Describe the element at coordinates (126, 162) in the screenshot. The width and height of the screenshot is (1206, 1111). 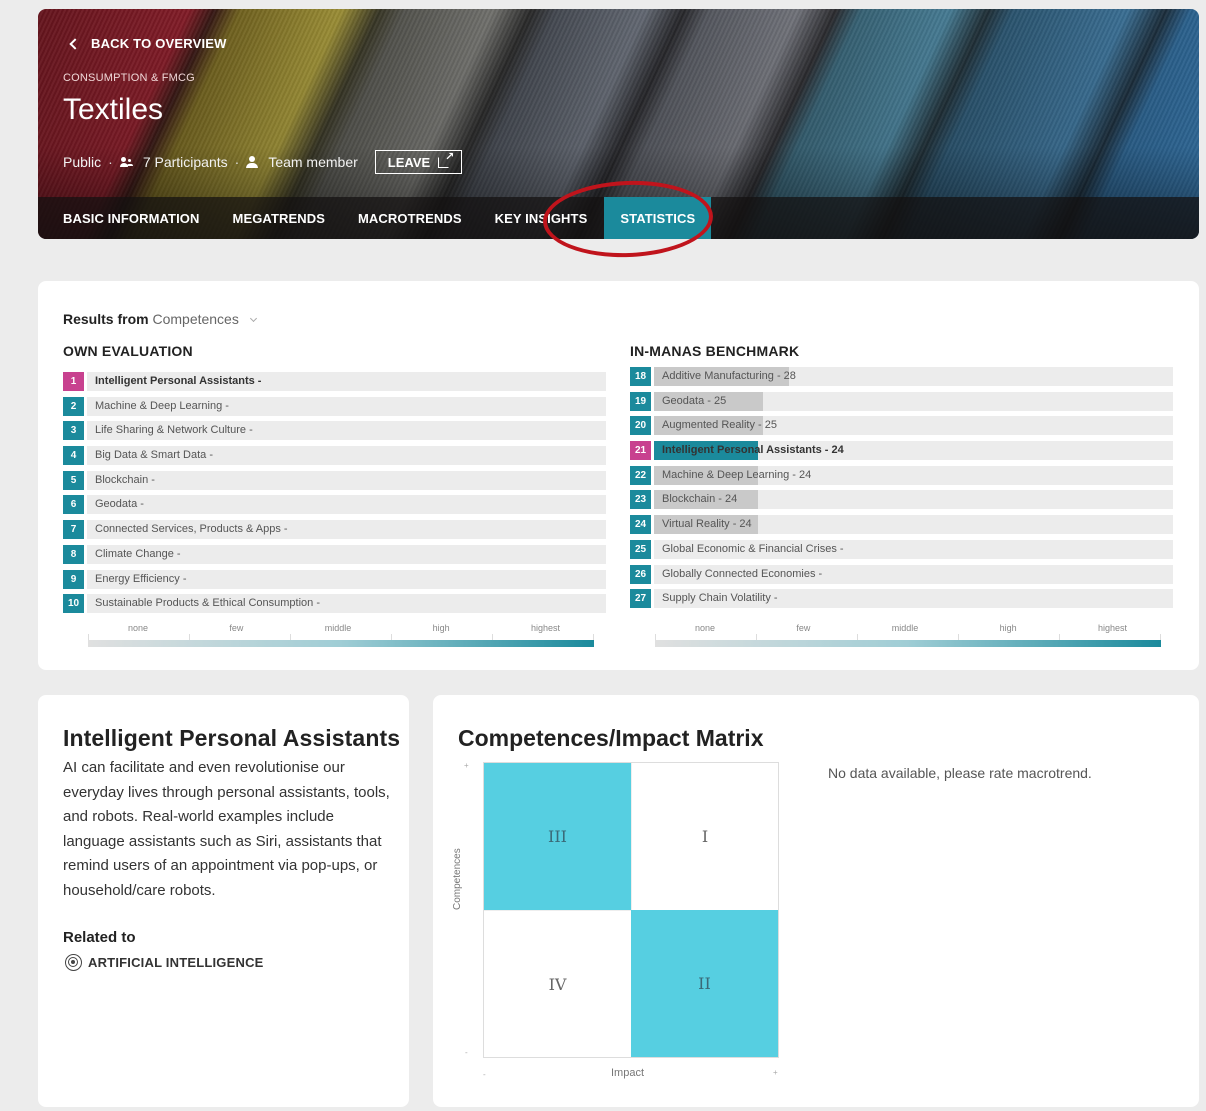
I see `participants-icon` at that location.